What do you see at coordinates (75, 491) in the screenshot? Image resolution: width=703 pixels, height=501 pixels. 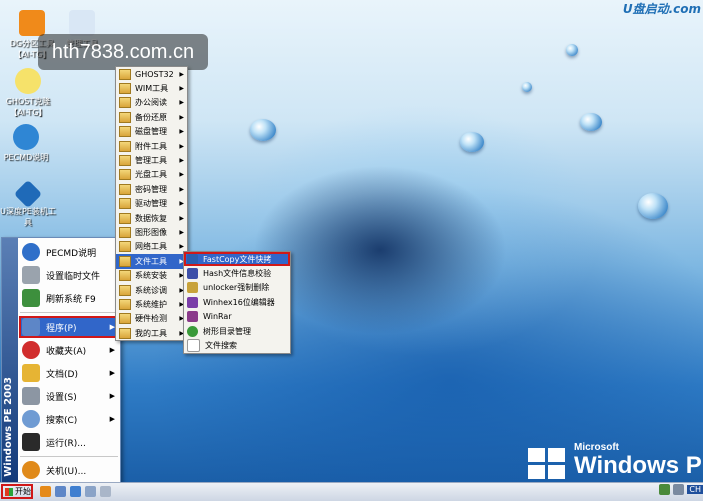 I see `quicklaunch-computer-icon` at bounding box center [75, 491].